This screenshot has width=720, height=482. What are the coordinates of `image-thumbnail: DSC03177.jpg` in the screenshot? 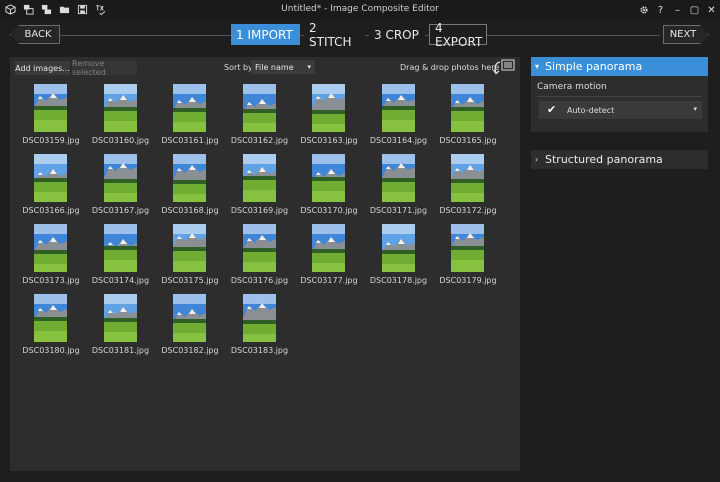 It's located at (329, 256).